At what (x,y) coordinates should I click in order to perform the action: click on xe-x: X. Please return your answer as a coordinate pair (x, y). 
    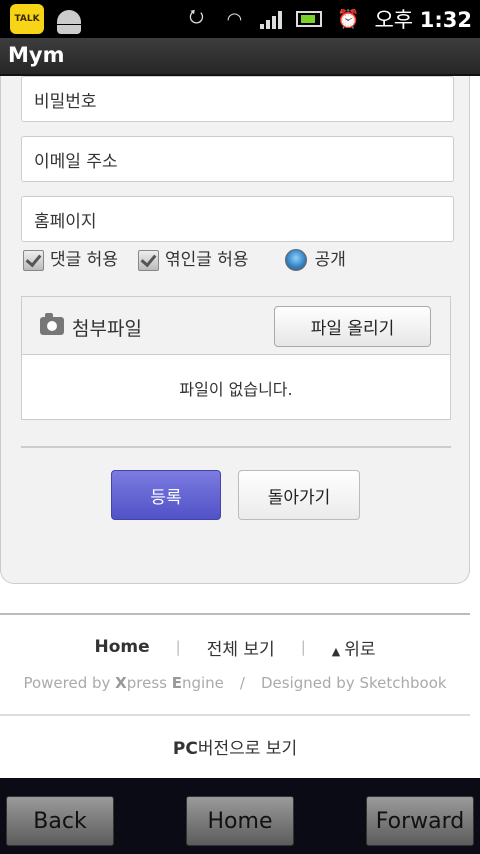
    Looking at the image, I should click on (121, 683).